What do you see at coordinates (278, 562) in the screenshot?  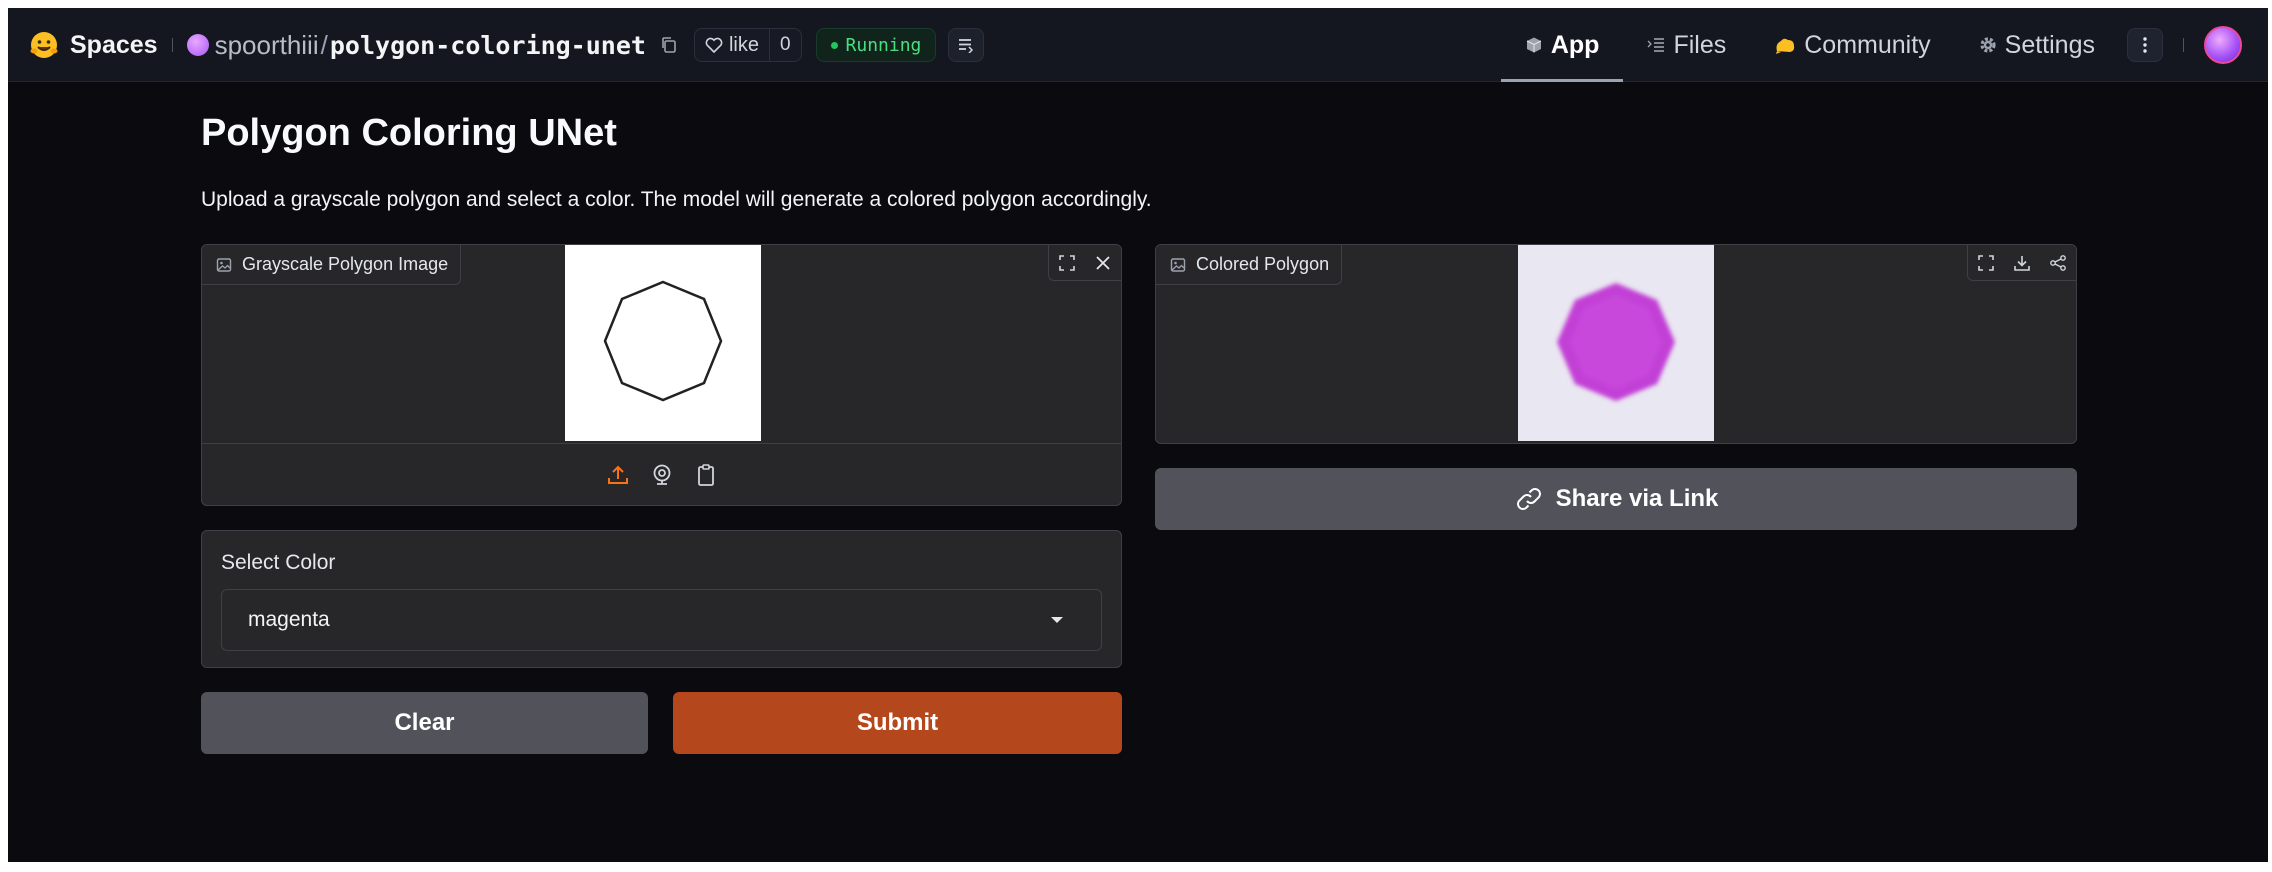 I see `color-select-label: Select Color` at bounding box center [278, 562].